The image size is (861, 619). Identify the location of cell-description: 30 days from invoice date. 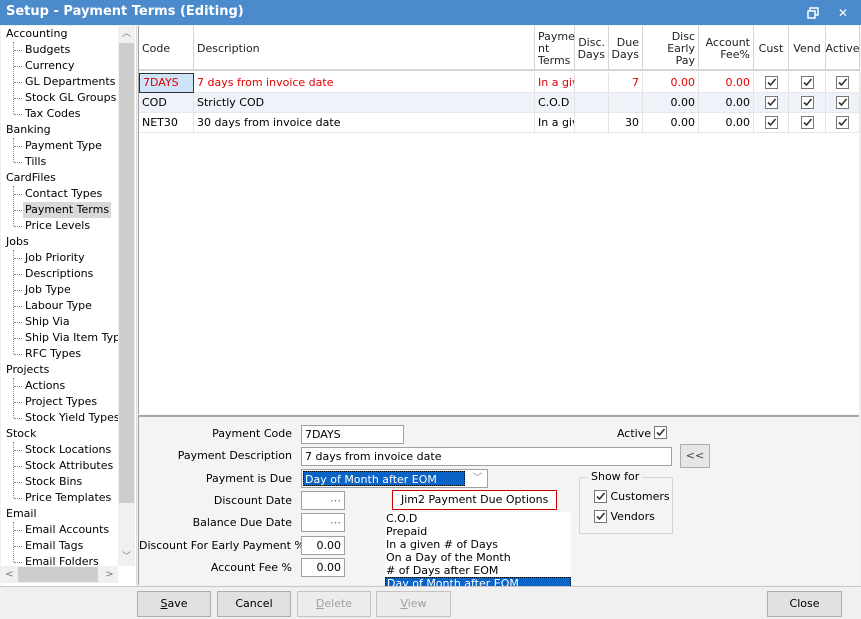
(364, 123).